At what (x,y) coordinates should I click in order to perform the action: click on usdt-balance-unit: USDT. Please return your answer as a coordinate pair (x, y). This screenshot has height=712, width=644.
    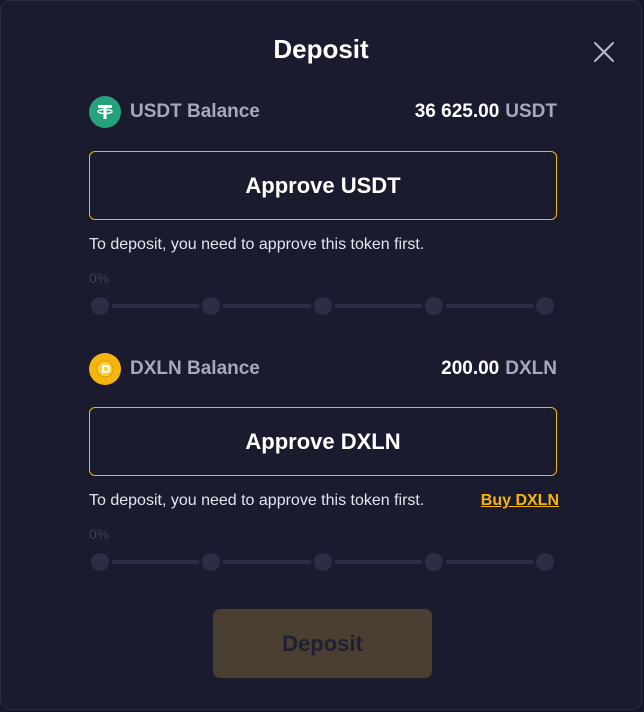
    Looking at the image, I should click on (531, 111).